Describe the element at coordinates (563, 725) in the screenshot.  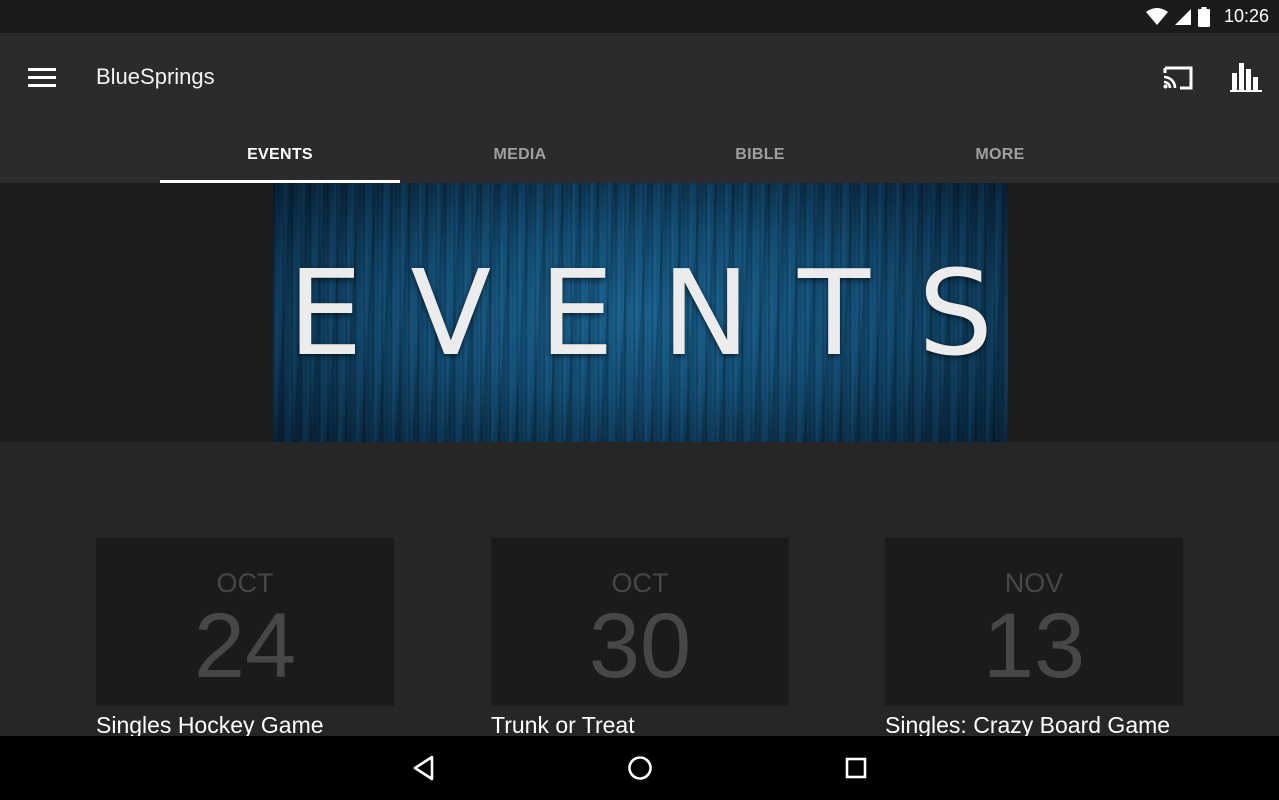
I see `event-title: Trunk or Treat` at that location.